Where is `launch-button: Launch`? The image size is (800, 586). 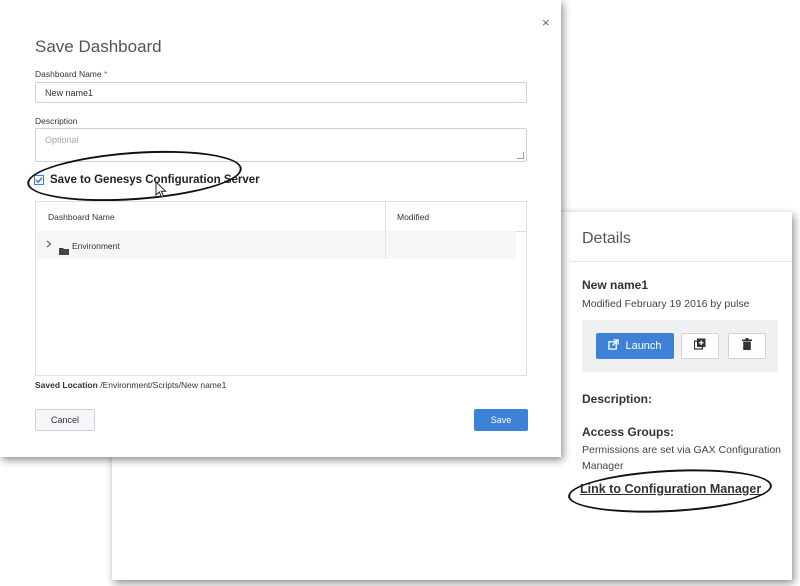 launch-button: Launch is located at coordinates (635, 346).